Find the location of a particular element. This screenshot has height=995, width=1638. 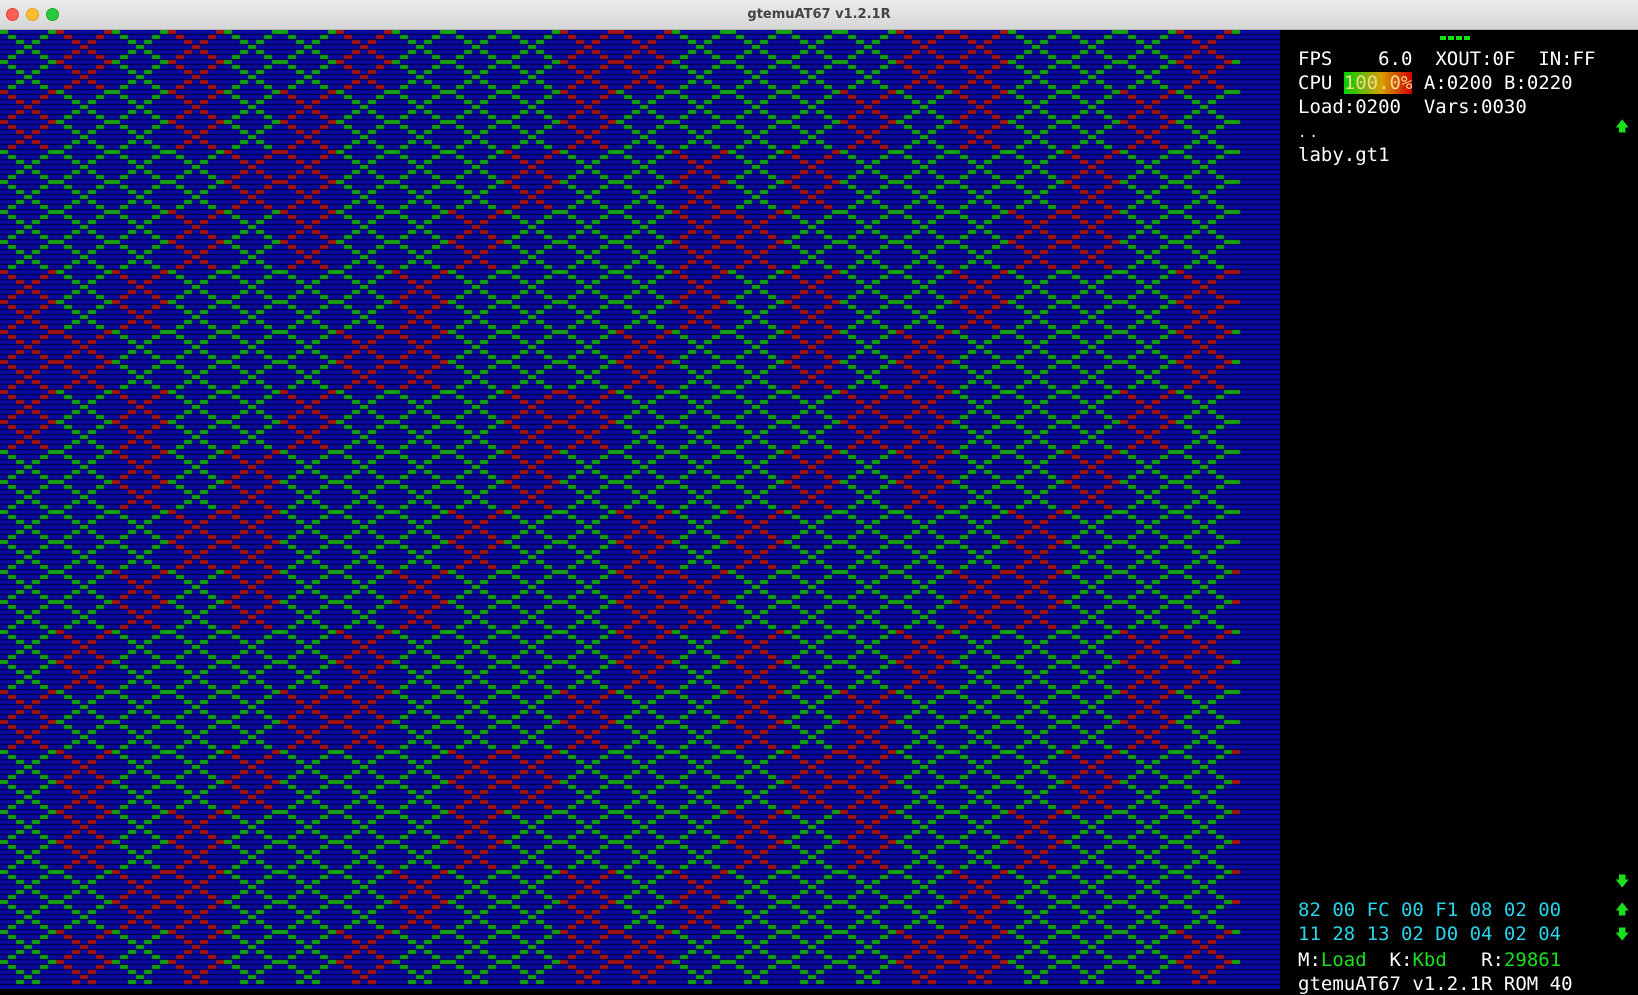

status-line: M:Load K:Kbd R:29861 is located at coordinates (1429, 960).